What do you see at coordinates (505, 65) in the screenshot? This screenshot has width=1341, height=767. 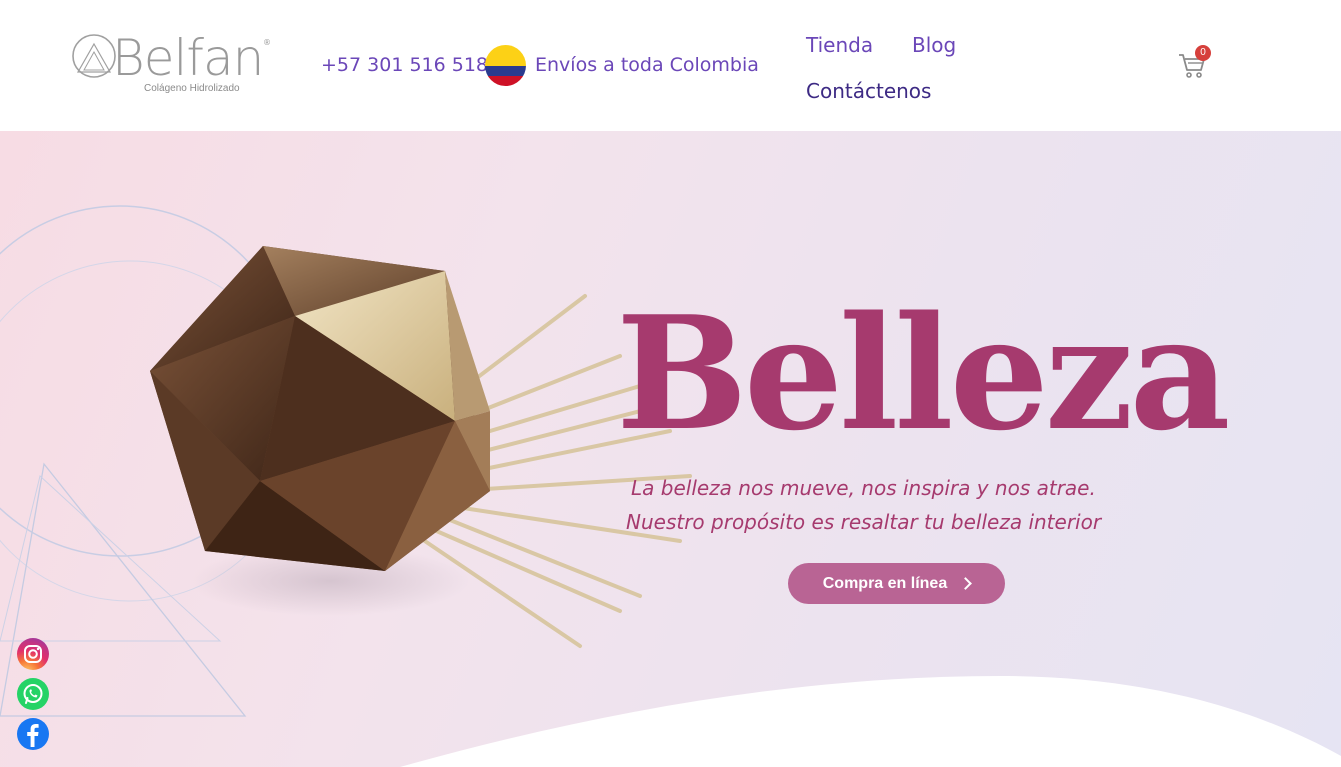 I see `colombia-flag-icon` at bounding box center [505, 65].